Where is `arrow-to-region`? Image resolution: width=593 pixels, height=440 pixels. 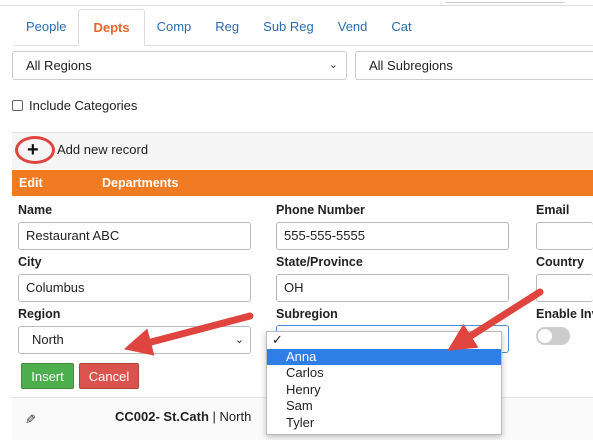 arrow-to-region is located at coordinates (188, 334).